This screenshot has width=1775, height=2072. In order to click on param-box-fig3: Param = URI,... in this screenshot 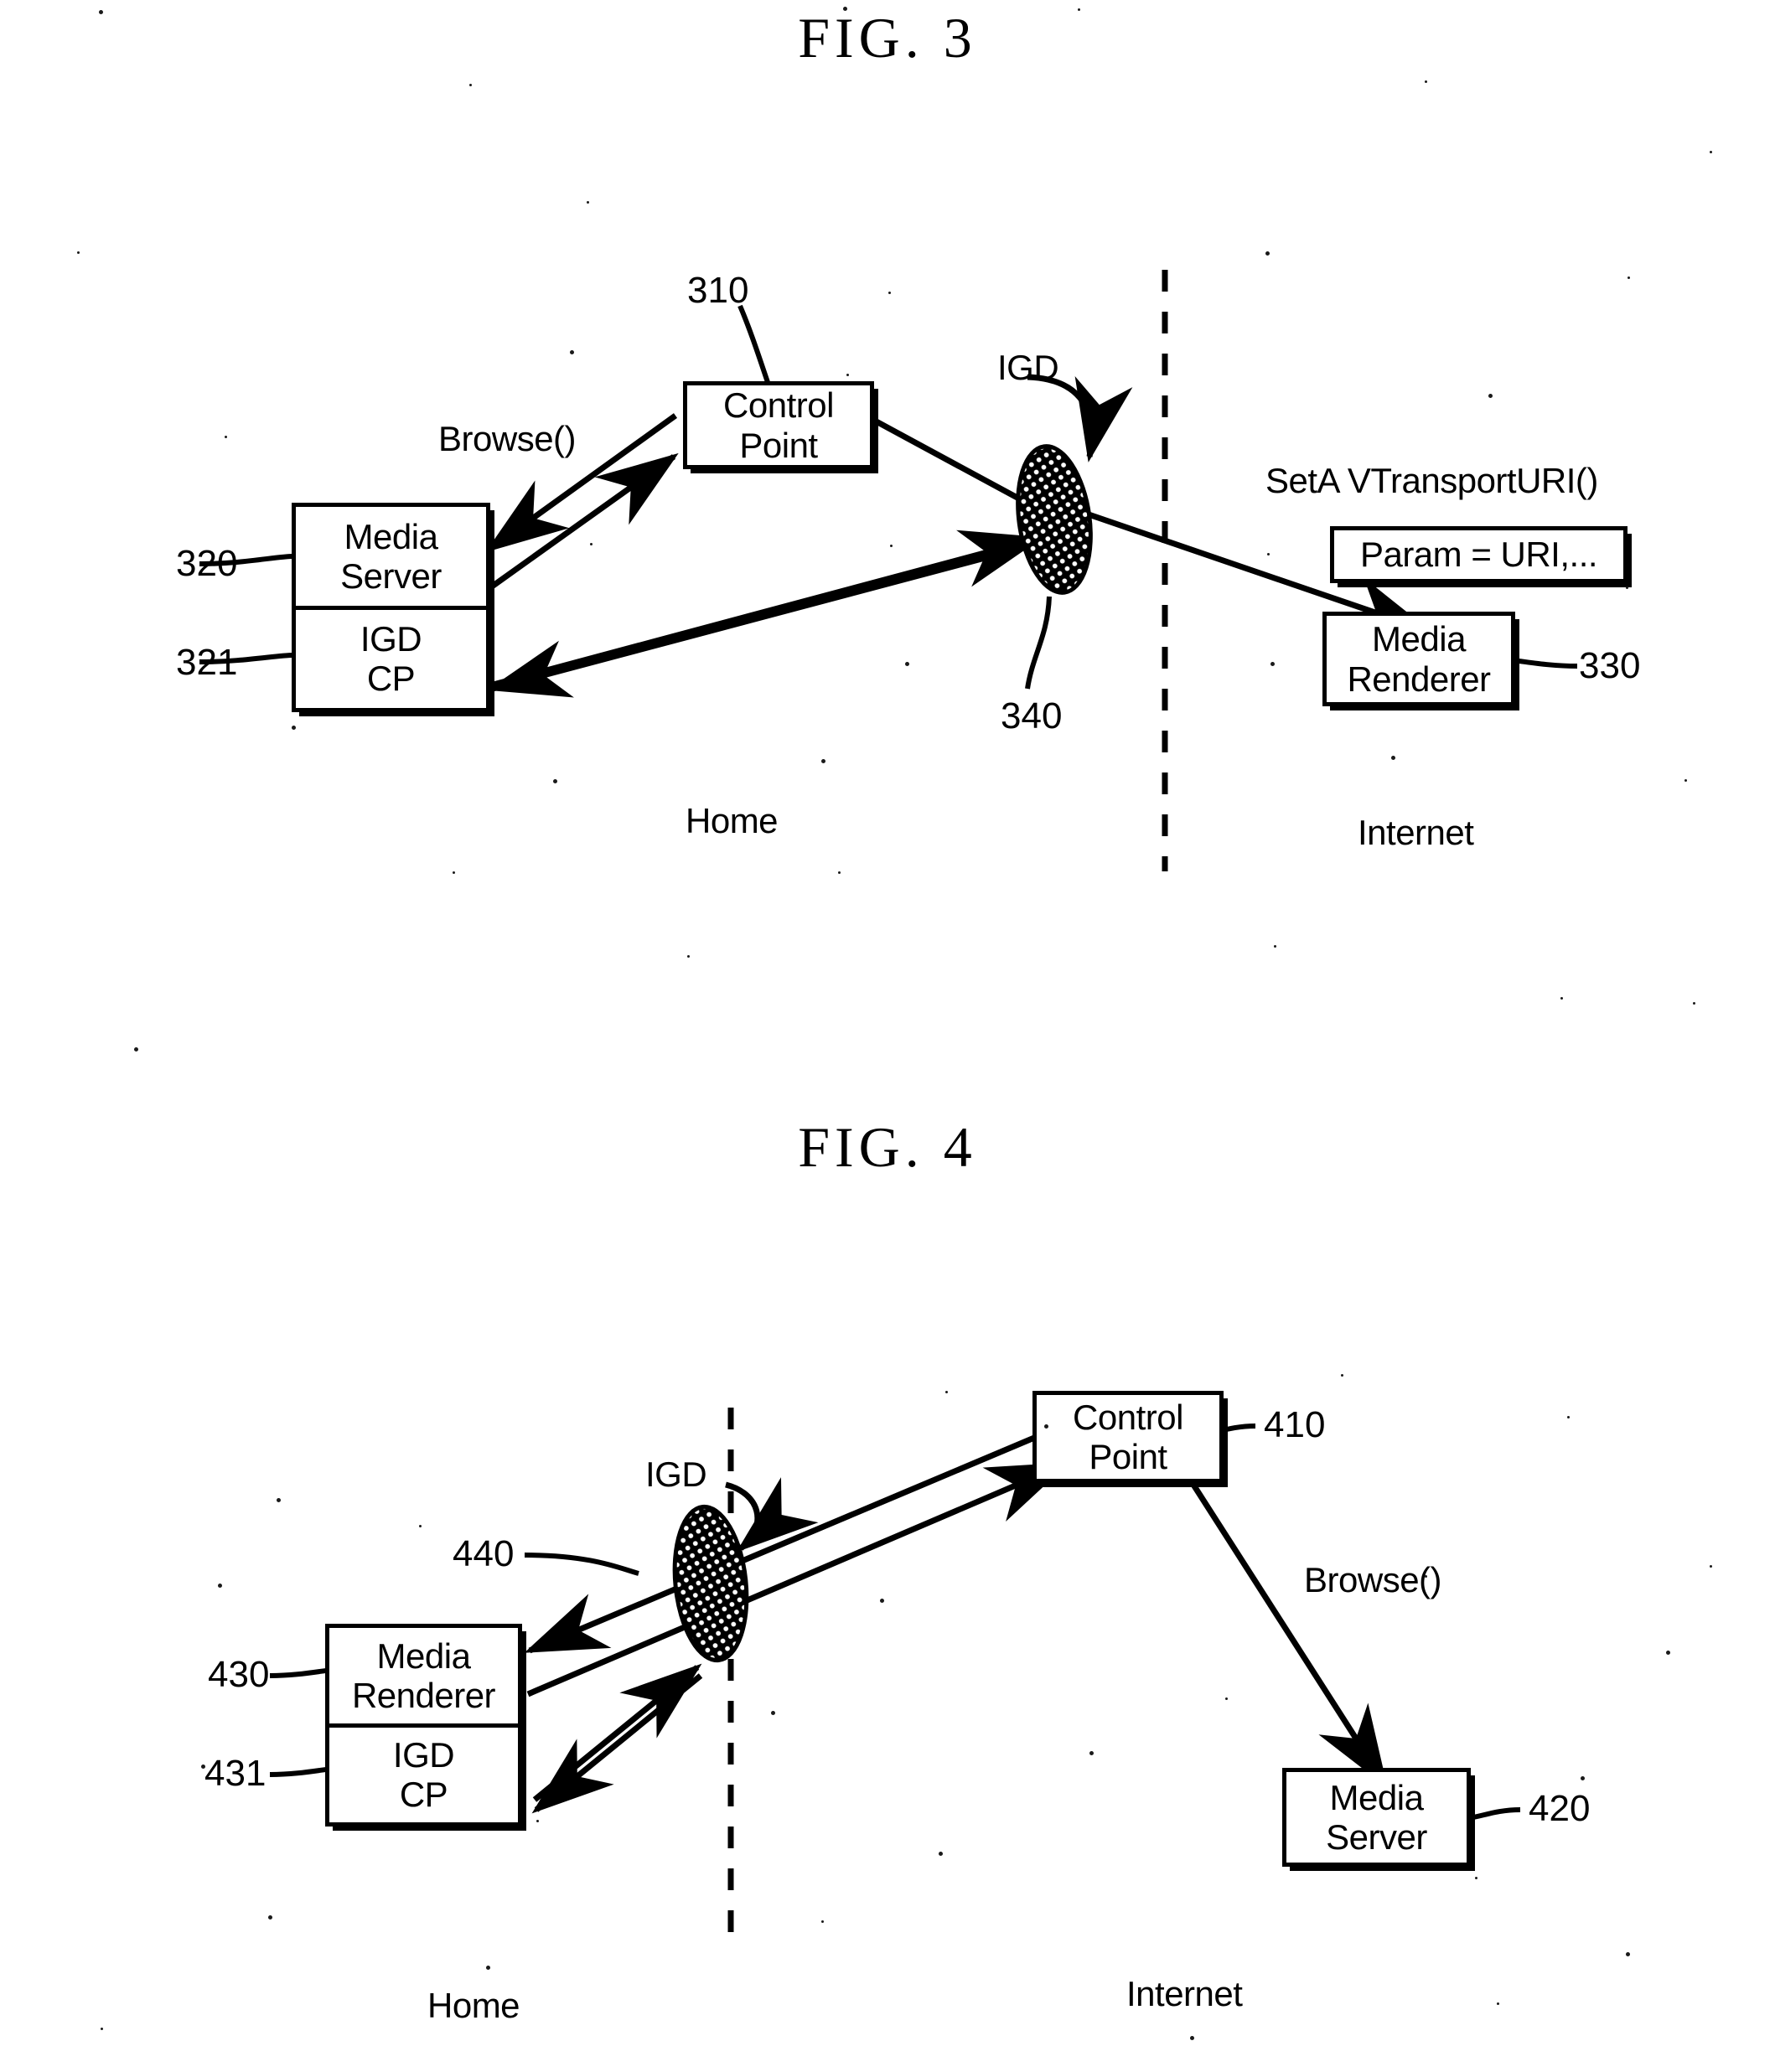, I will do `click(1479, 554)`.